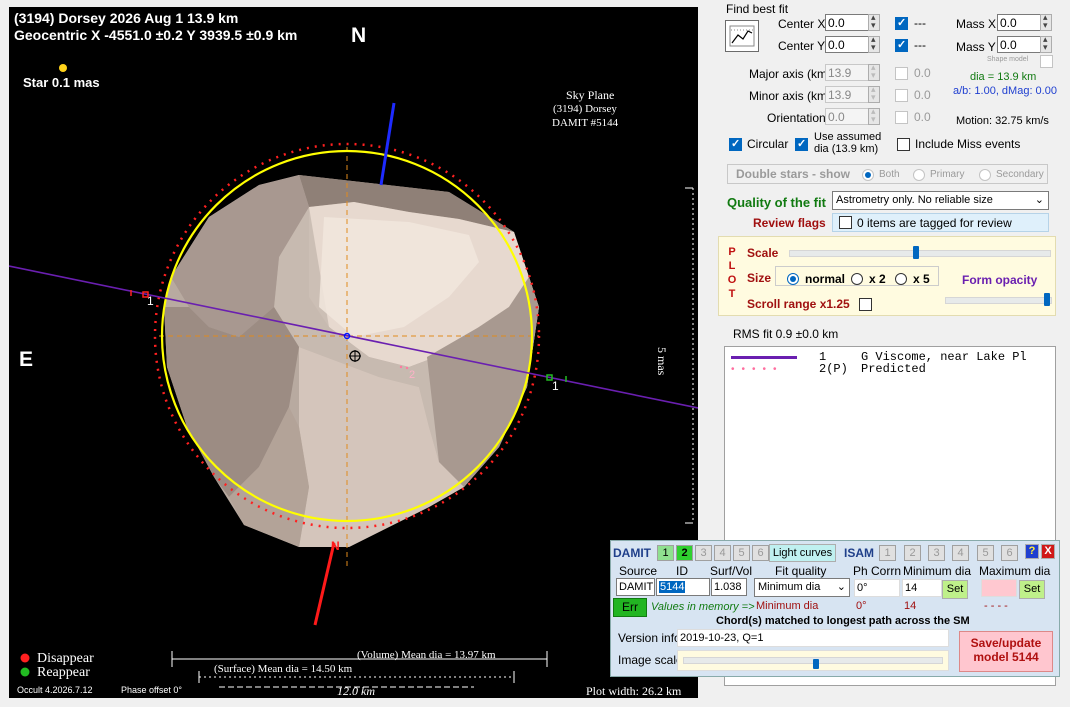 The width and height of the screenshot is (1070, 707). I want to click on minor-axis-spinner, so click(874, 93).